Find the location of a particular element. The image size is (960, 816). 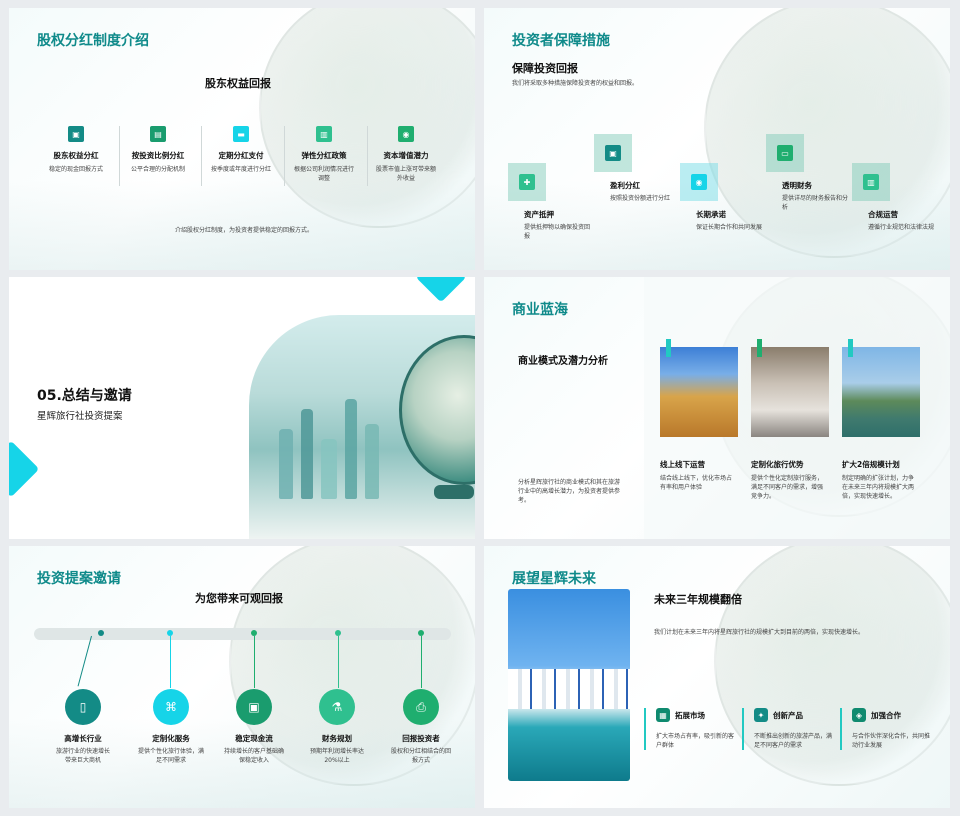

slide-title: 投资提案邀请 is located at coordinates (79, 579).